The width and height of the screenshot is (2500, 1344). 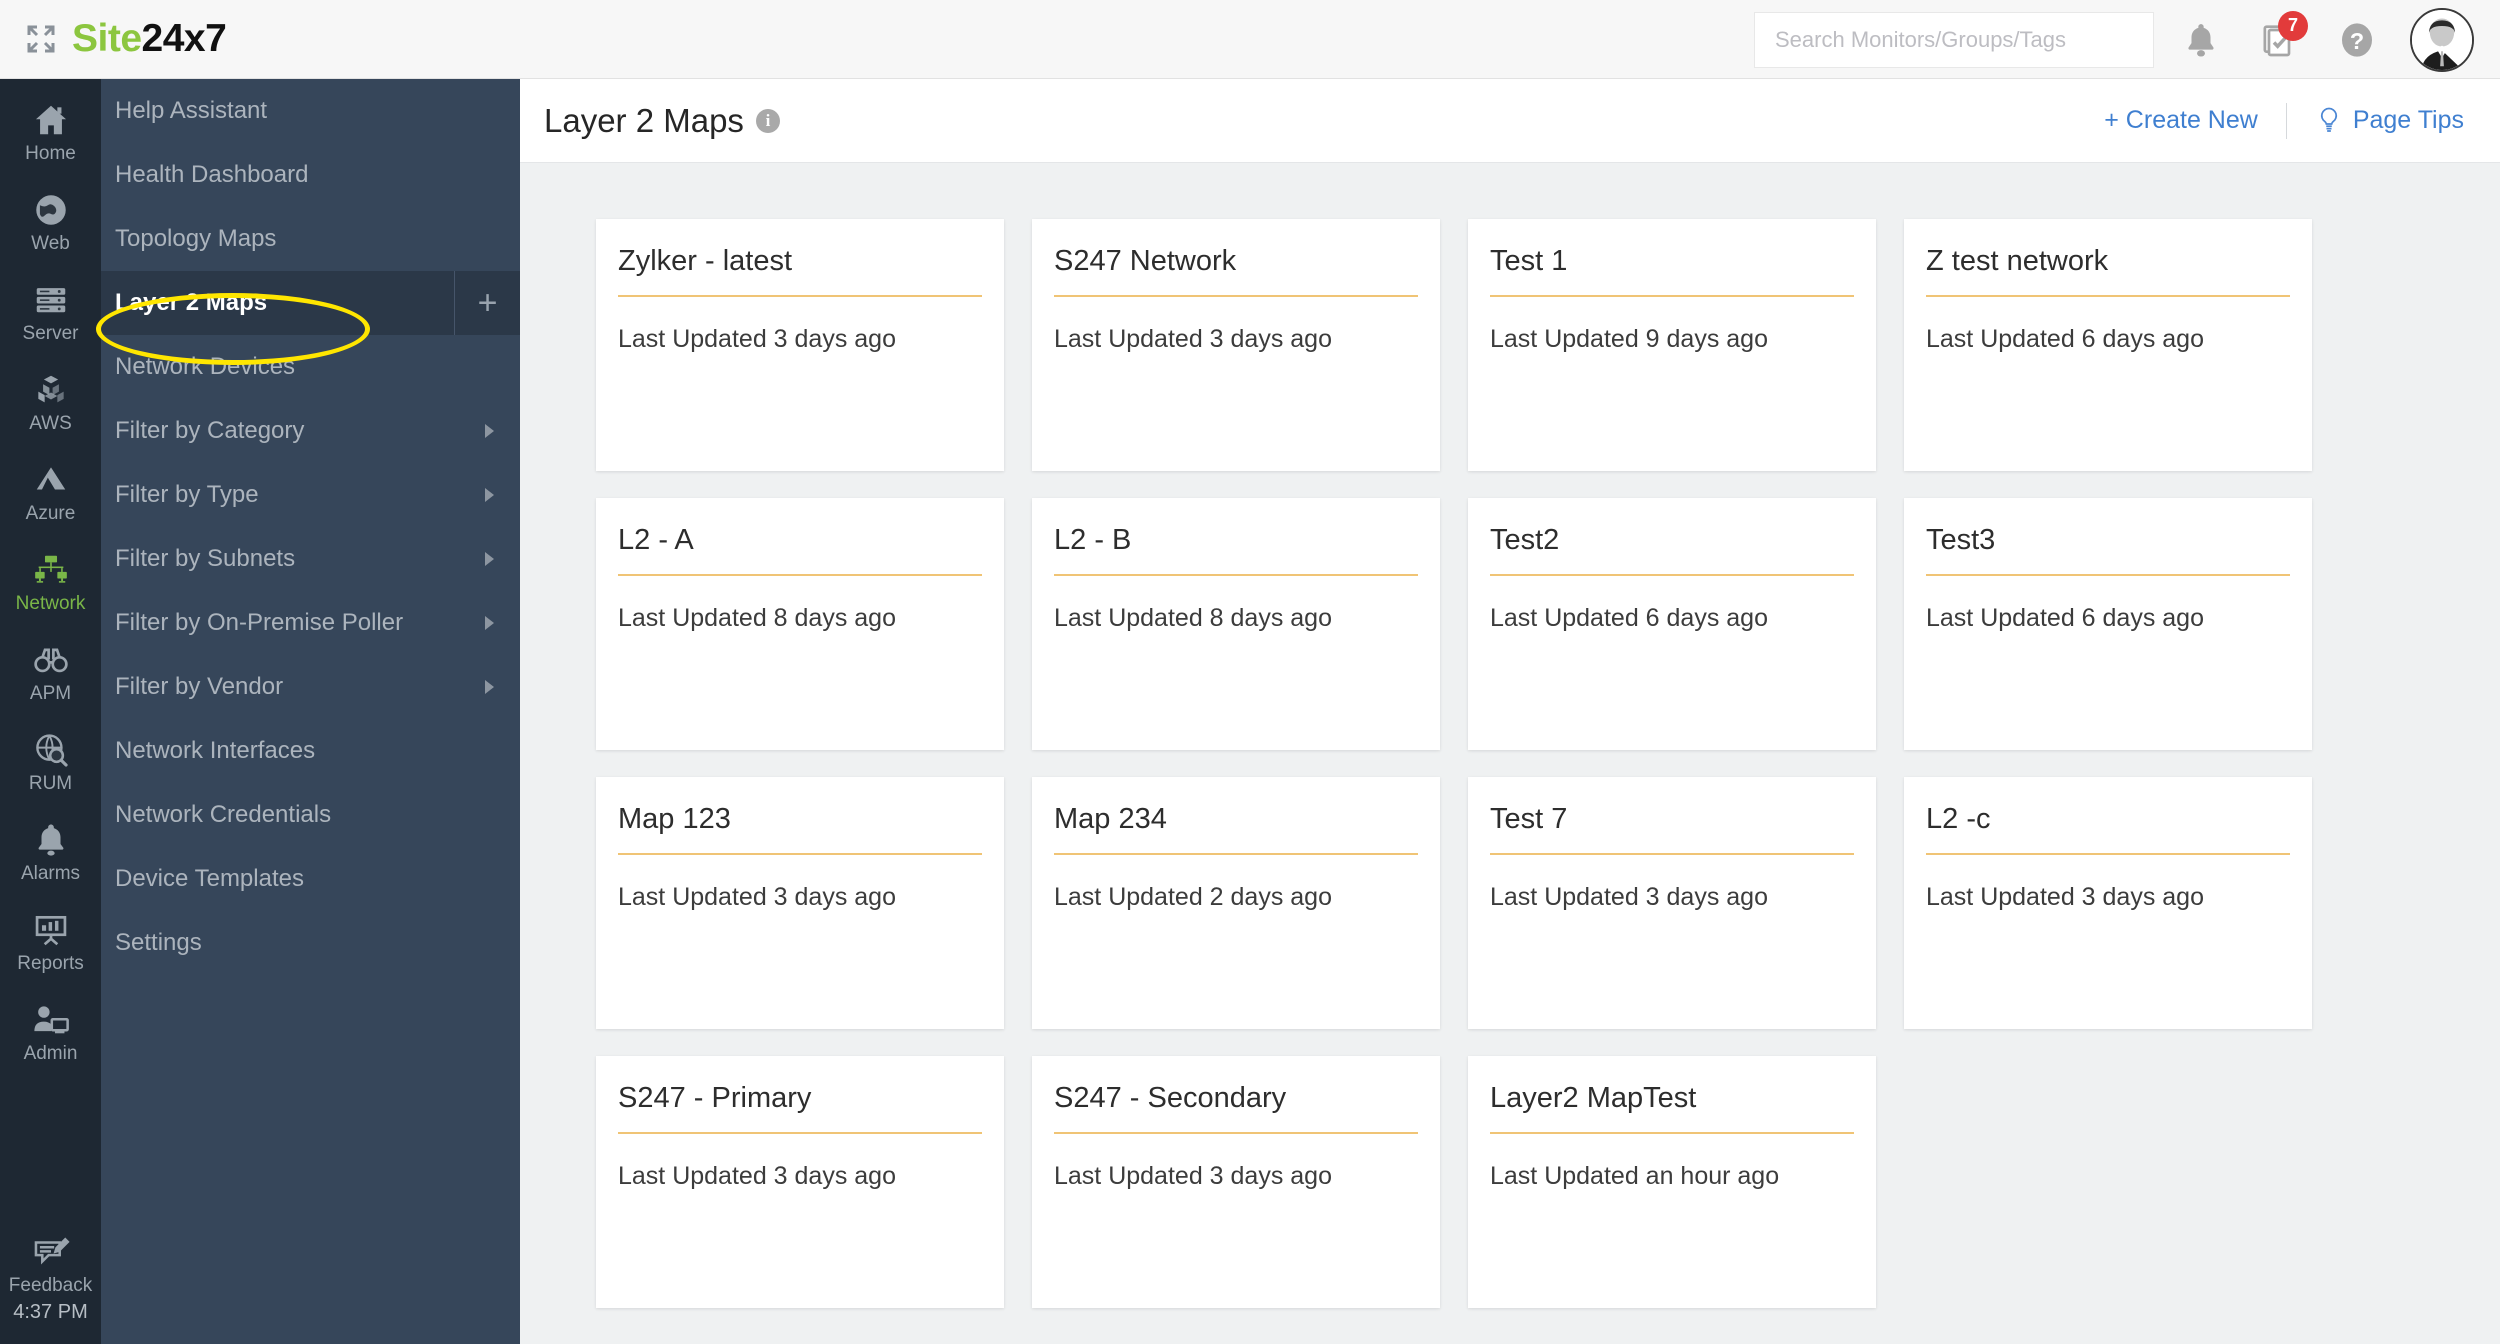 I want to click on map-card: S247 - Primary Last Updated 3 days ago, so click(x=800, y=1182).